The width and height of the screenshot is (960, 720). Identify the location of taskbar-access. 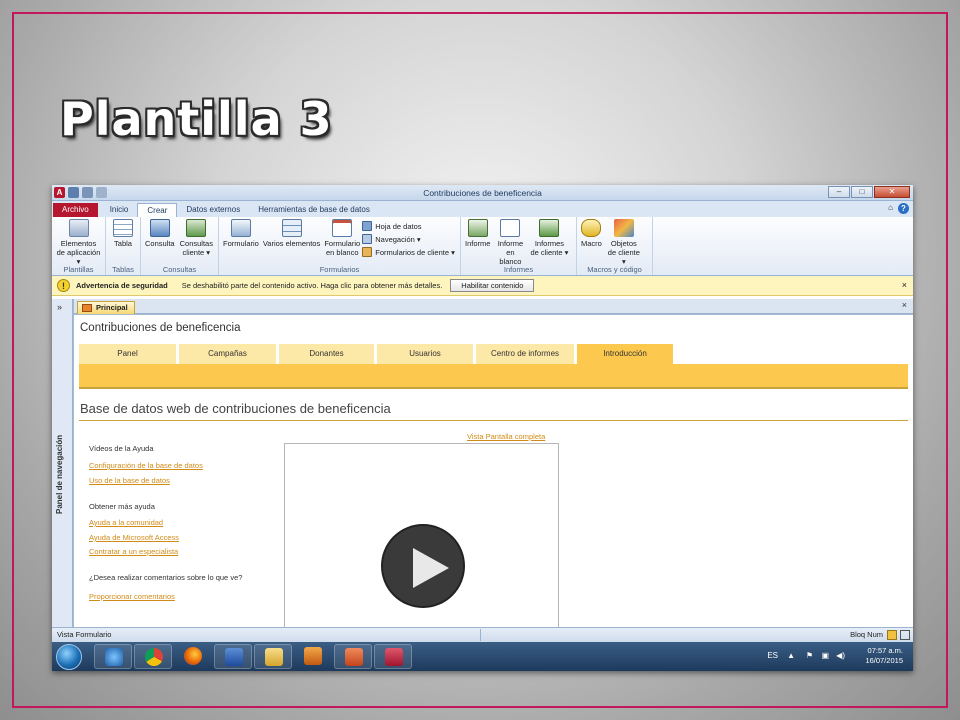
(393, 656).